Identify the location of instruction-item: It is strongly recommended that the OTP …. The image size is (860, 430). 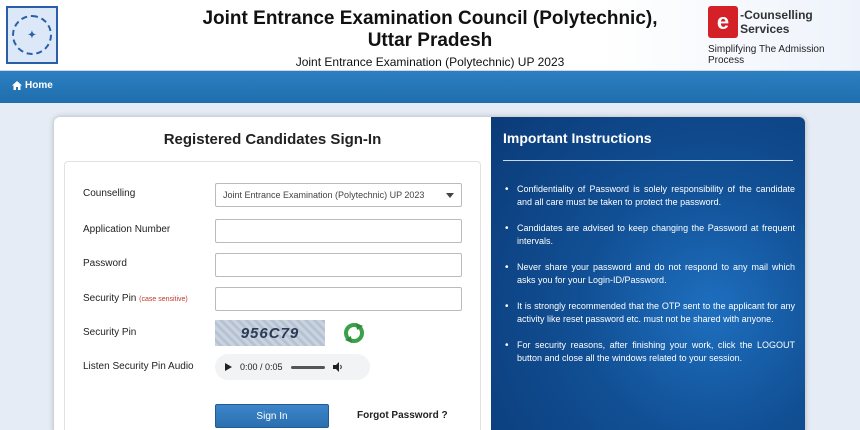
(650, 313).